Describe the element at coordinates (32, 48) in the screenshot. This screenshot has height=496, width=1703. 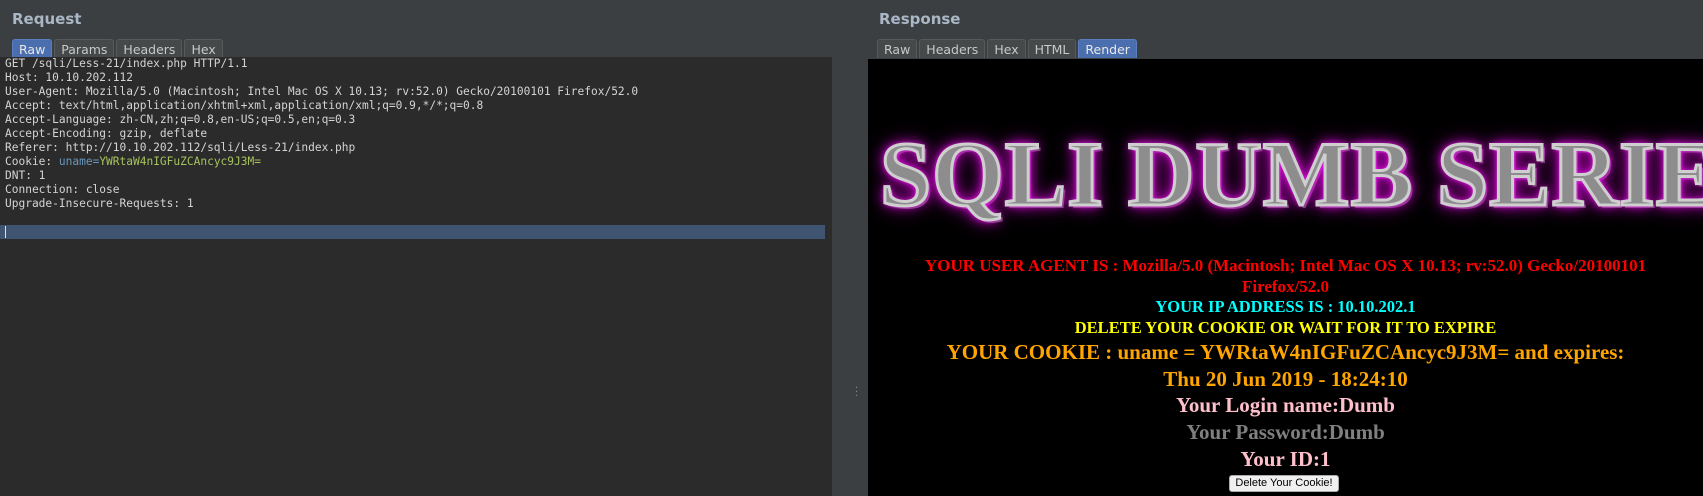
I see `request-tab-raw: Raw` at that location.